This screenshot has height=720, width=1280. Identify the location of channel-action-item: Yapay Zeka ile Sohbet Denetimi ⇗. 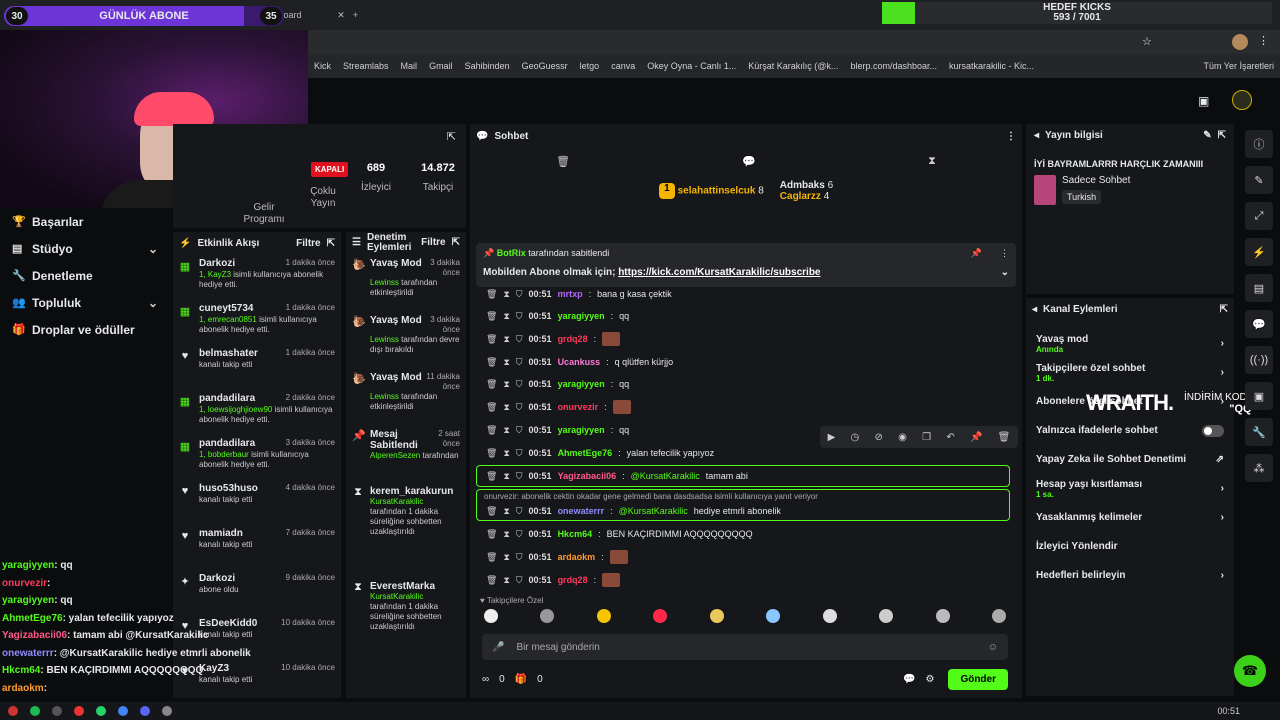
(1130, 459).